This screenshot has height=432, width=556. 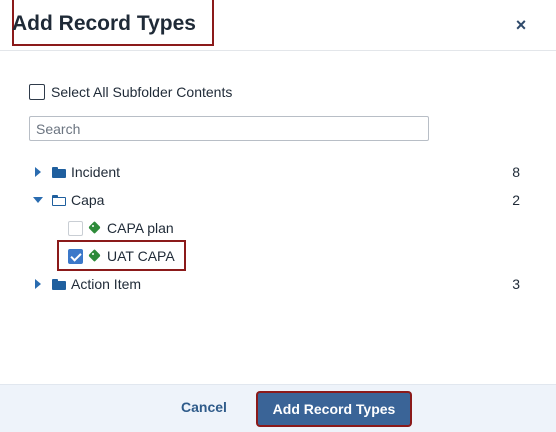 I want to click on caret-down-icon, so click(x=39, y=200).